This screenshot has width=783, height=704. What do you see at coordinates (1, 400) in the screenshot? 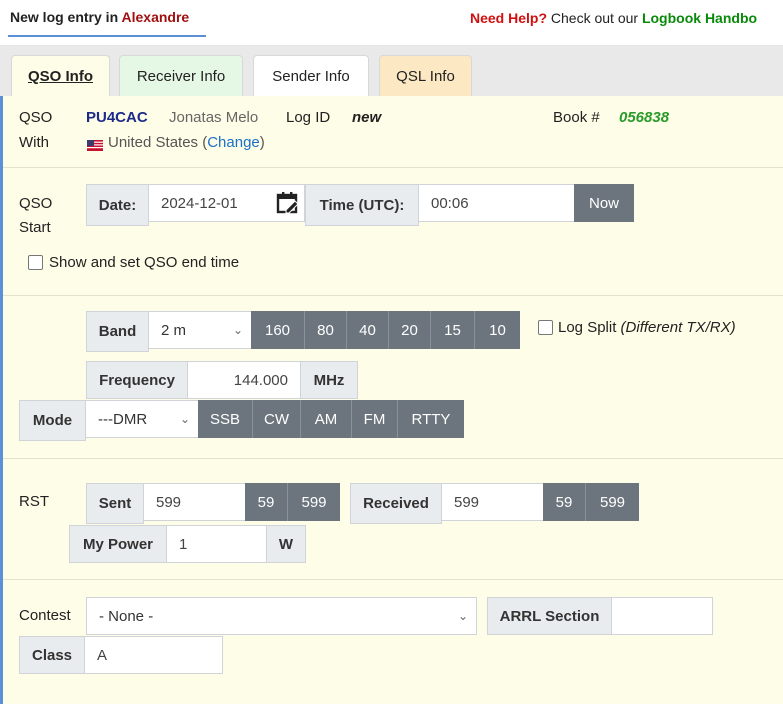
I see `panel-left-border` at bounding box center [1, 400].